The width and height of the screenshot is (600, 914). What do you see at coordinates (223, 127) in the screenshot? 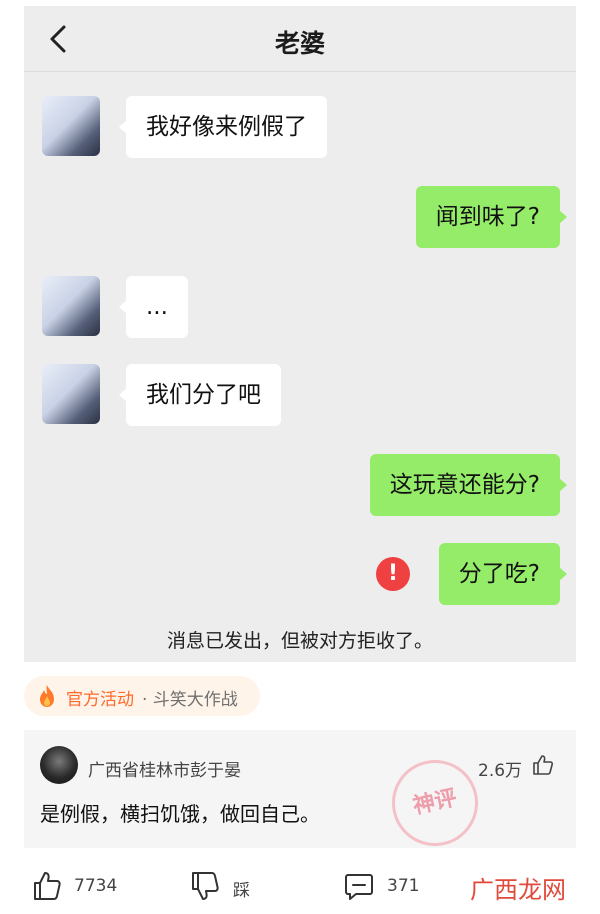
I see `message-bubble-incoming: 我好像来例假了` at bounding box center [223, 127].